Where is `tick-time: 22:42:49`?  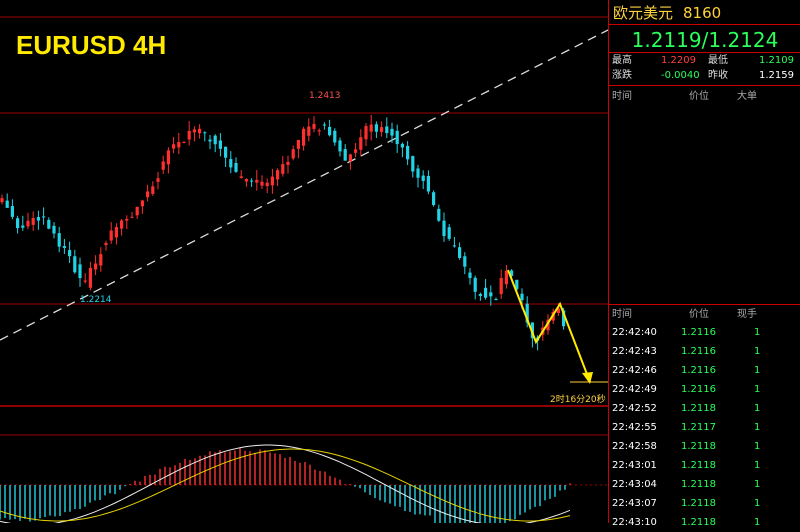
tick-time: 22:42:49 is located at coordinates (634, 389).